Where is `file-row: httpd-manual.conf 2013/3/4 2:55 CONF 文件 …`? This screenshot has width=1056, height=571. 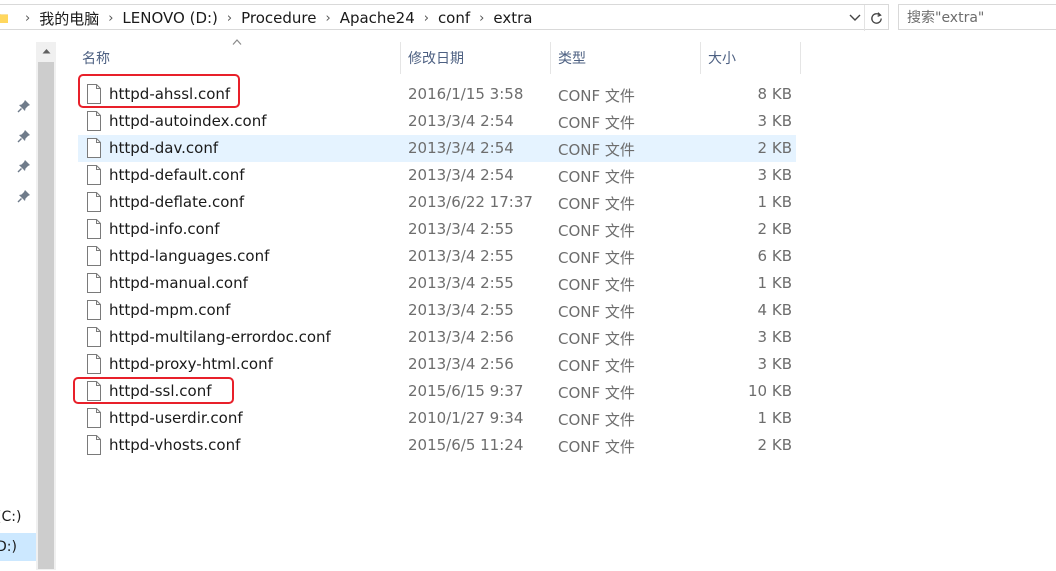 file-row: httpd-manual.conf 2013/3/4 2:55 CONF 文件 … is located at coordinates (437, 283).